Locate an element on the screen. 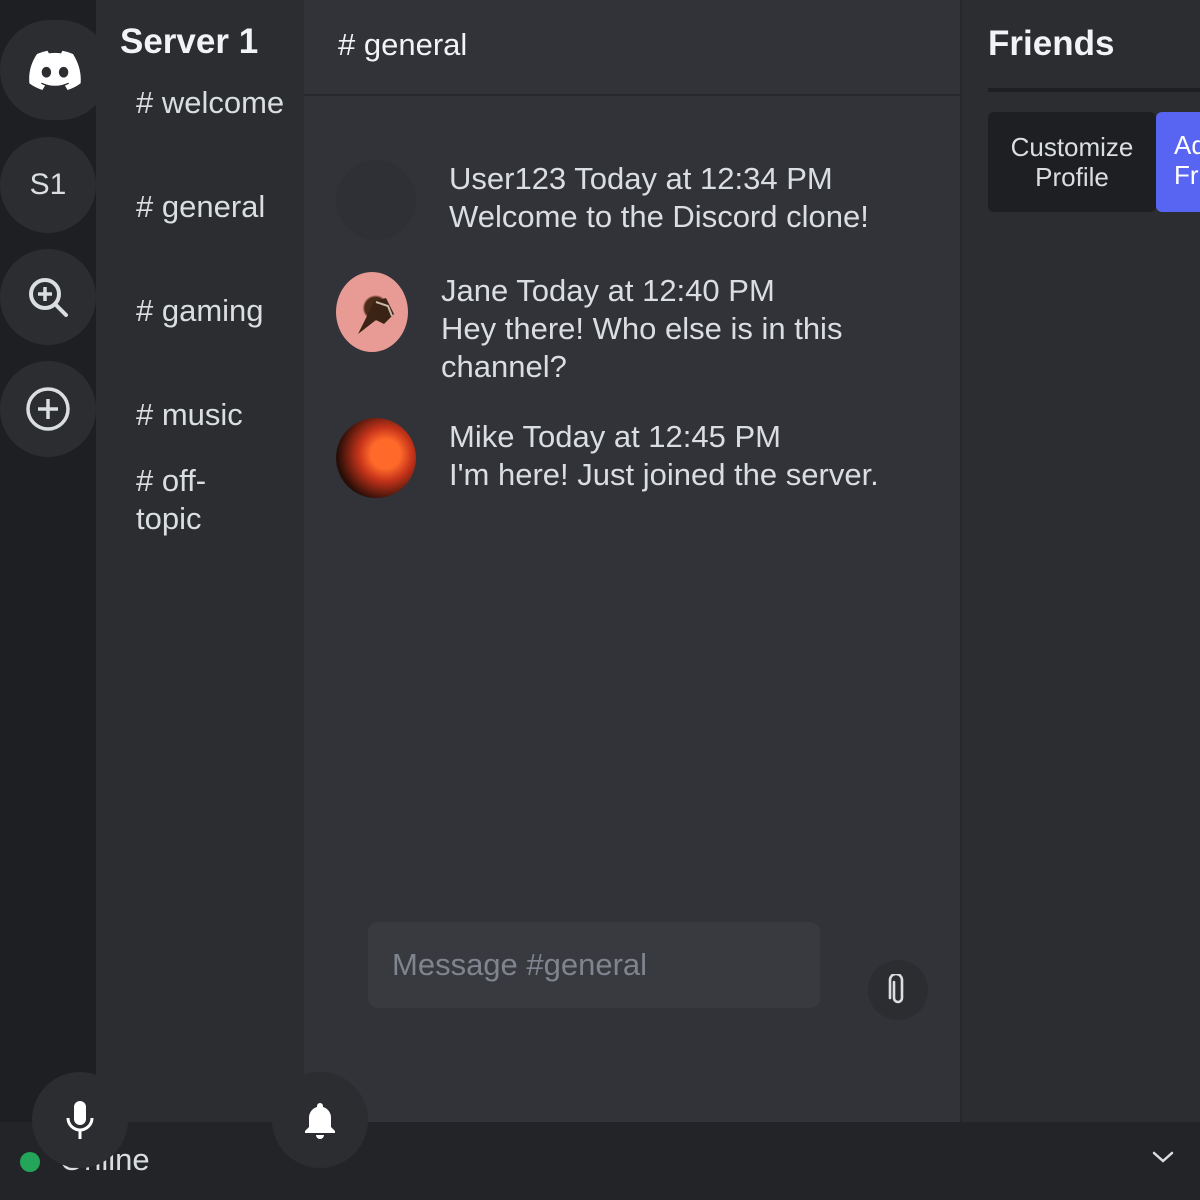 The width and height of the screenshot is (1200, 1200). chevron-down-icon is located at coordinates (1163, 1159).